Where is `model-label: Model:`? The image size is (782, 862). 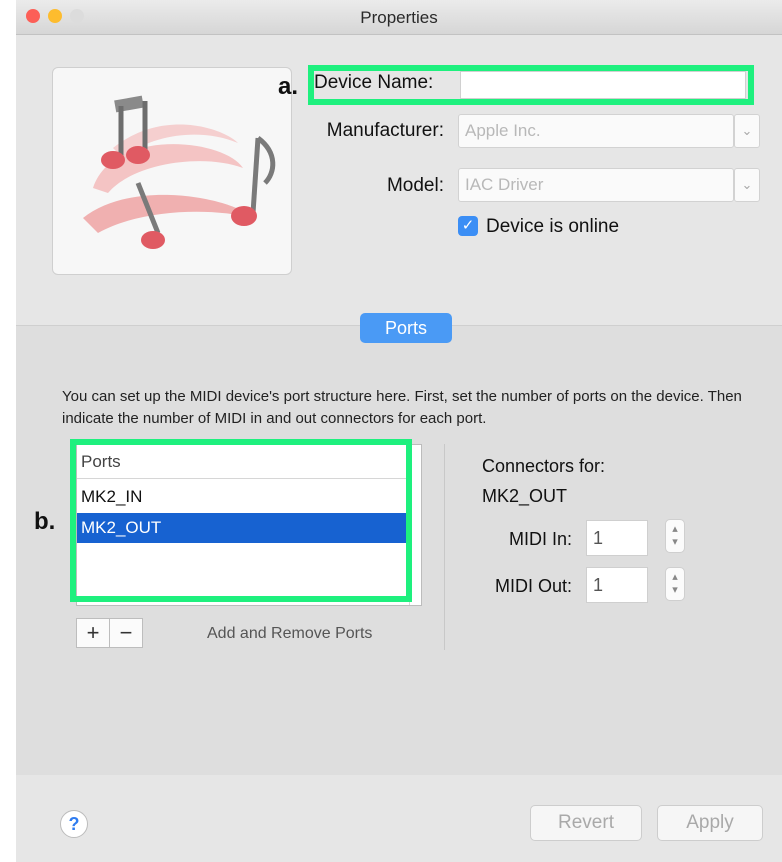 model-label: Model: is located at coordinates (415, 185).